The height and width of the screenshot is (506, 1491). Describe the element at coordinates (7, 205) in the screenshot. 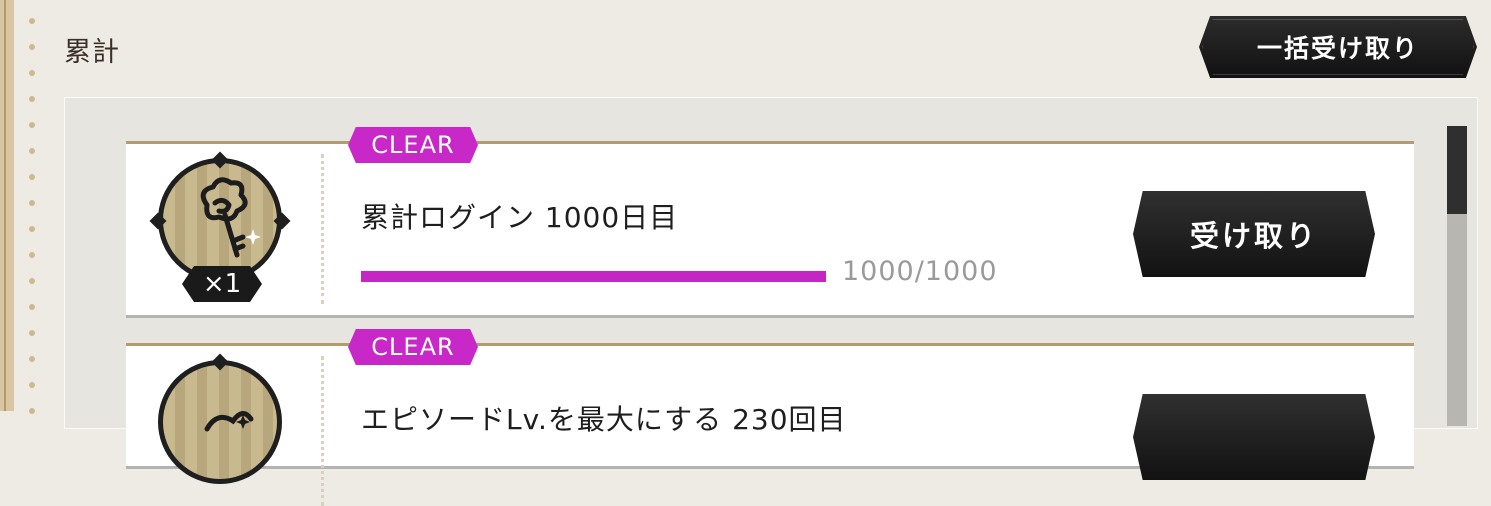

I see `left-decorative-rail` at that location.